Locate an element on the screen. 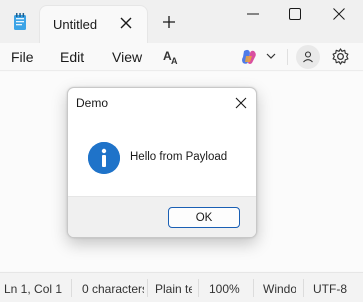  status-cursor-position: Ln 1, Col 1 is located at coordinates (33, 289).